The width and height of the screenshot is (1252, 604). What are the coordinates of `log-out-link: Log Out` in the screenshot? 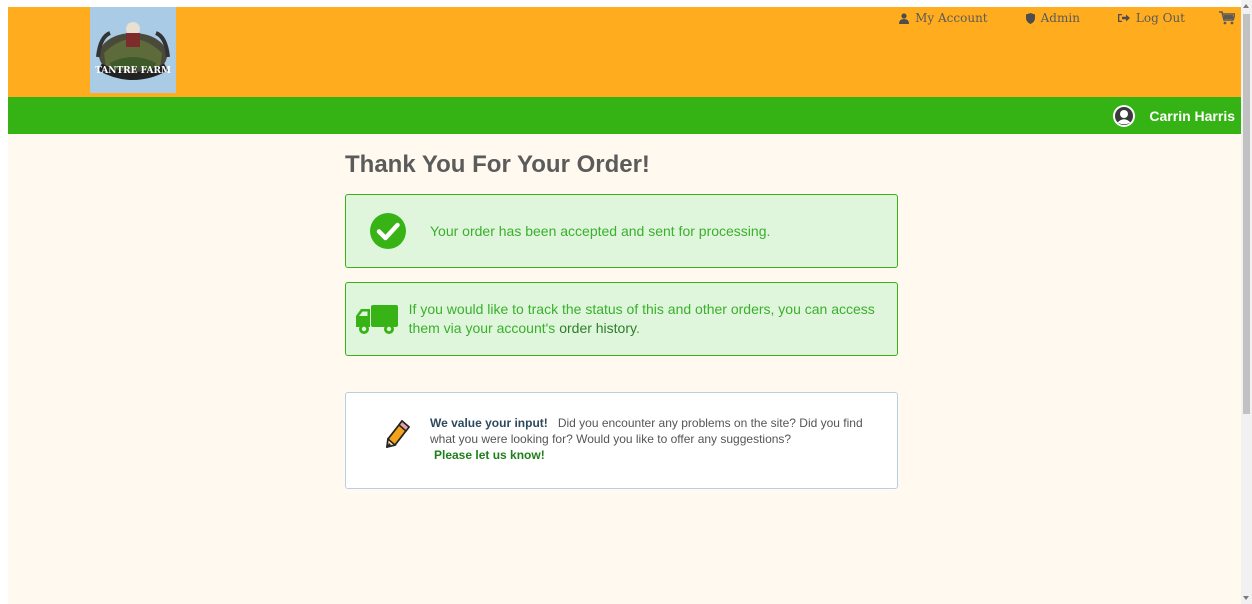 It's located at (1151, 18).